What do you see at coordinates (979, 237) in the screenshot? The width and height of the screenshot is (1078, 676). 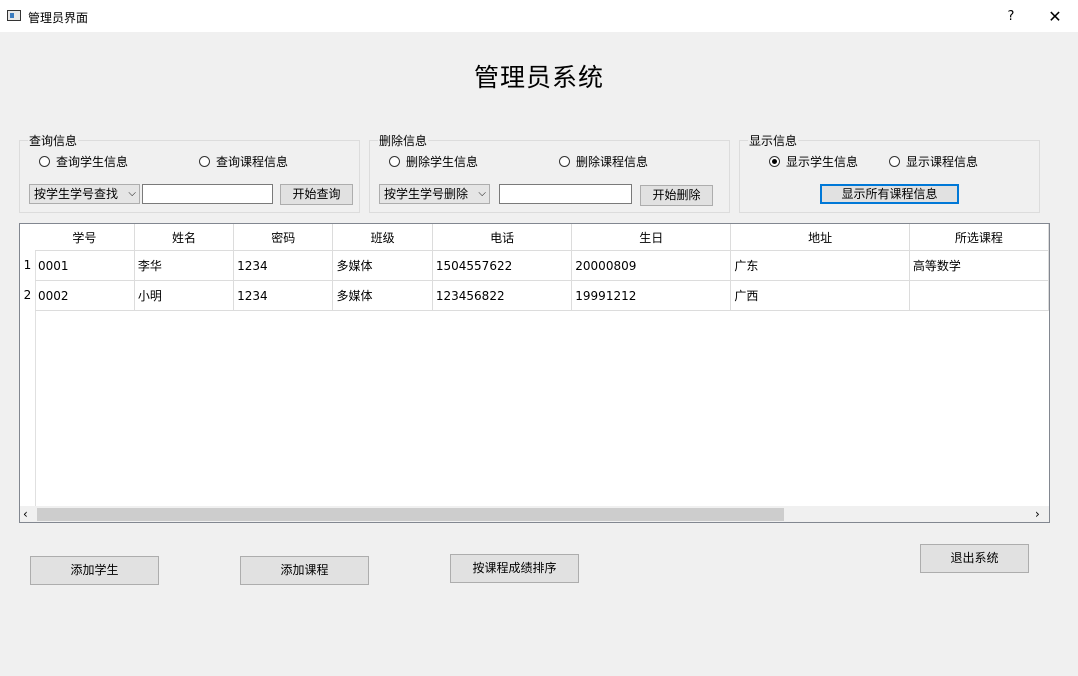 I see `column-header: 所选课程` at bounding box center [979, 237].